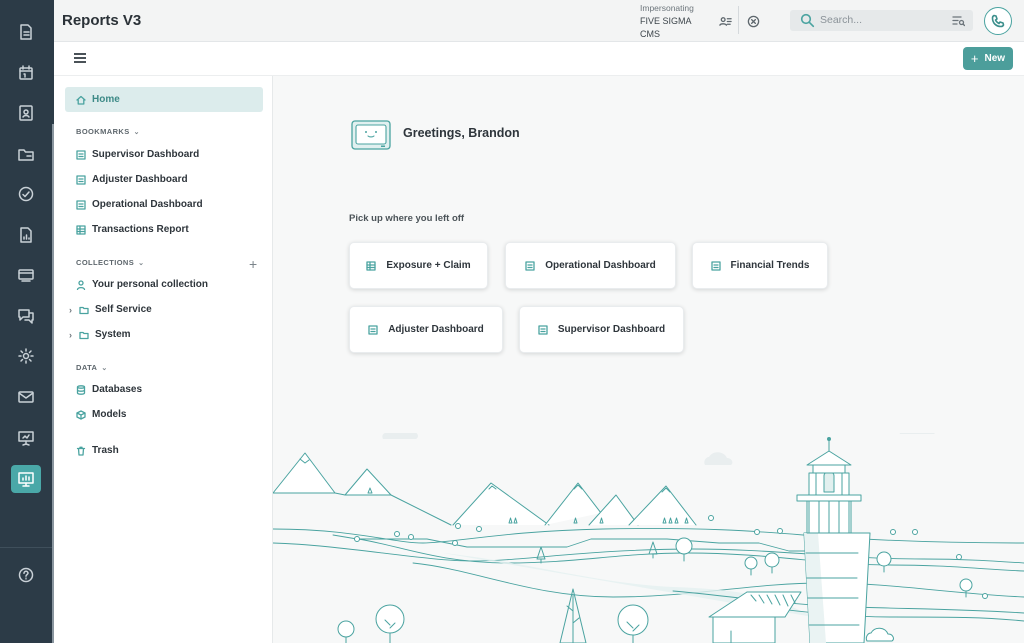  I want to click on sidebar-item-bookmark: Operational Dashboard, so click(164, 204).